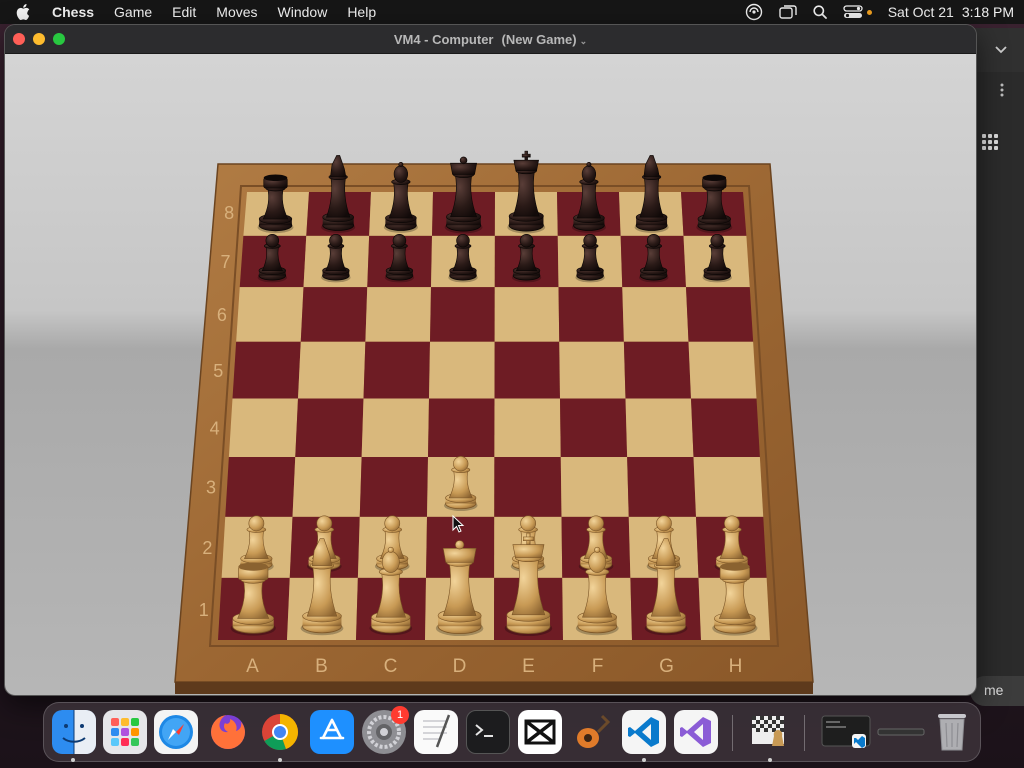 This screenshot has width=1024, height=768. I want to click on minimized-window-icon, so click(901, 732).